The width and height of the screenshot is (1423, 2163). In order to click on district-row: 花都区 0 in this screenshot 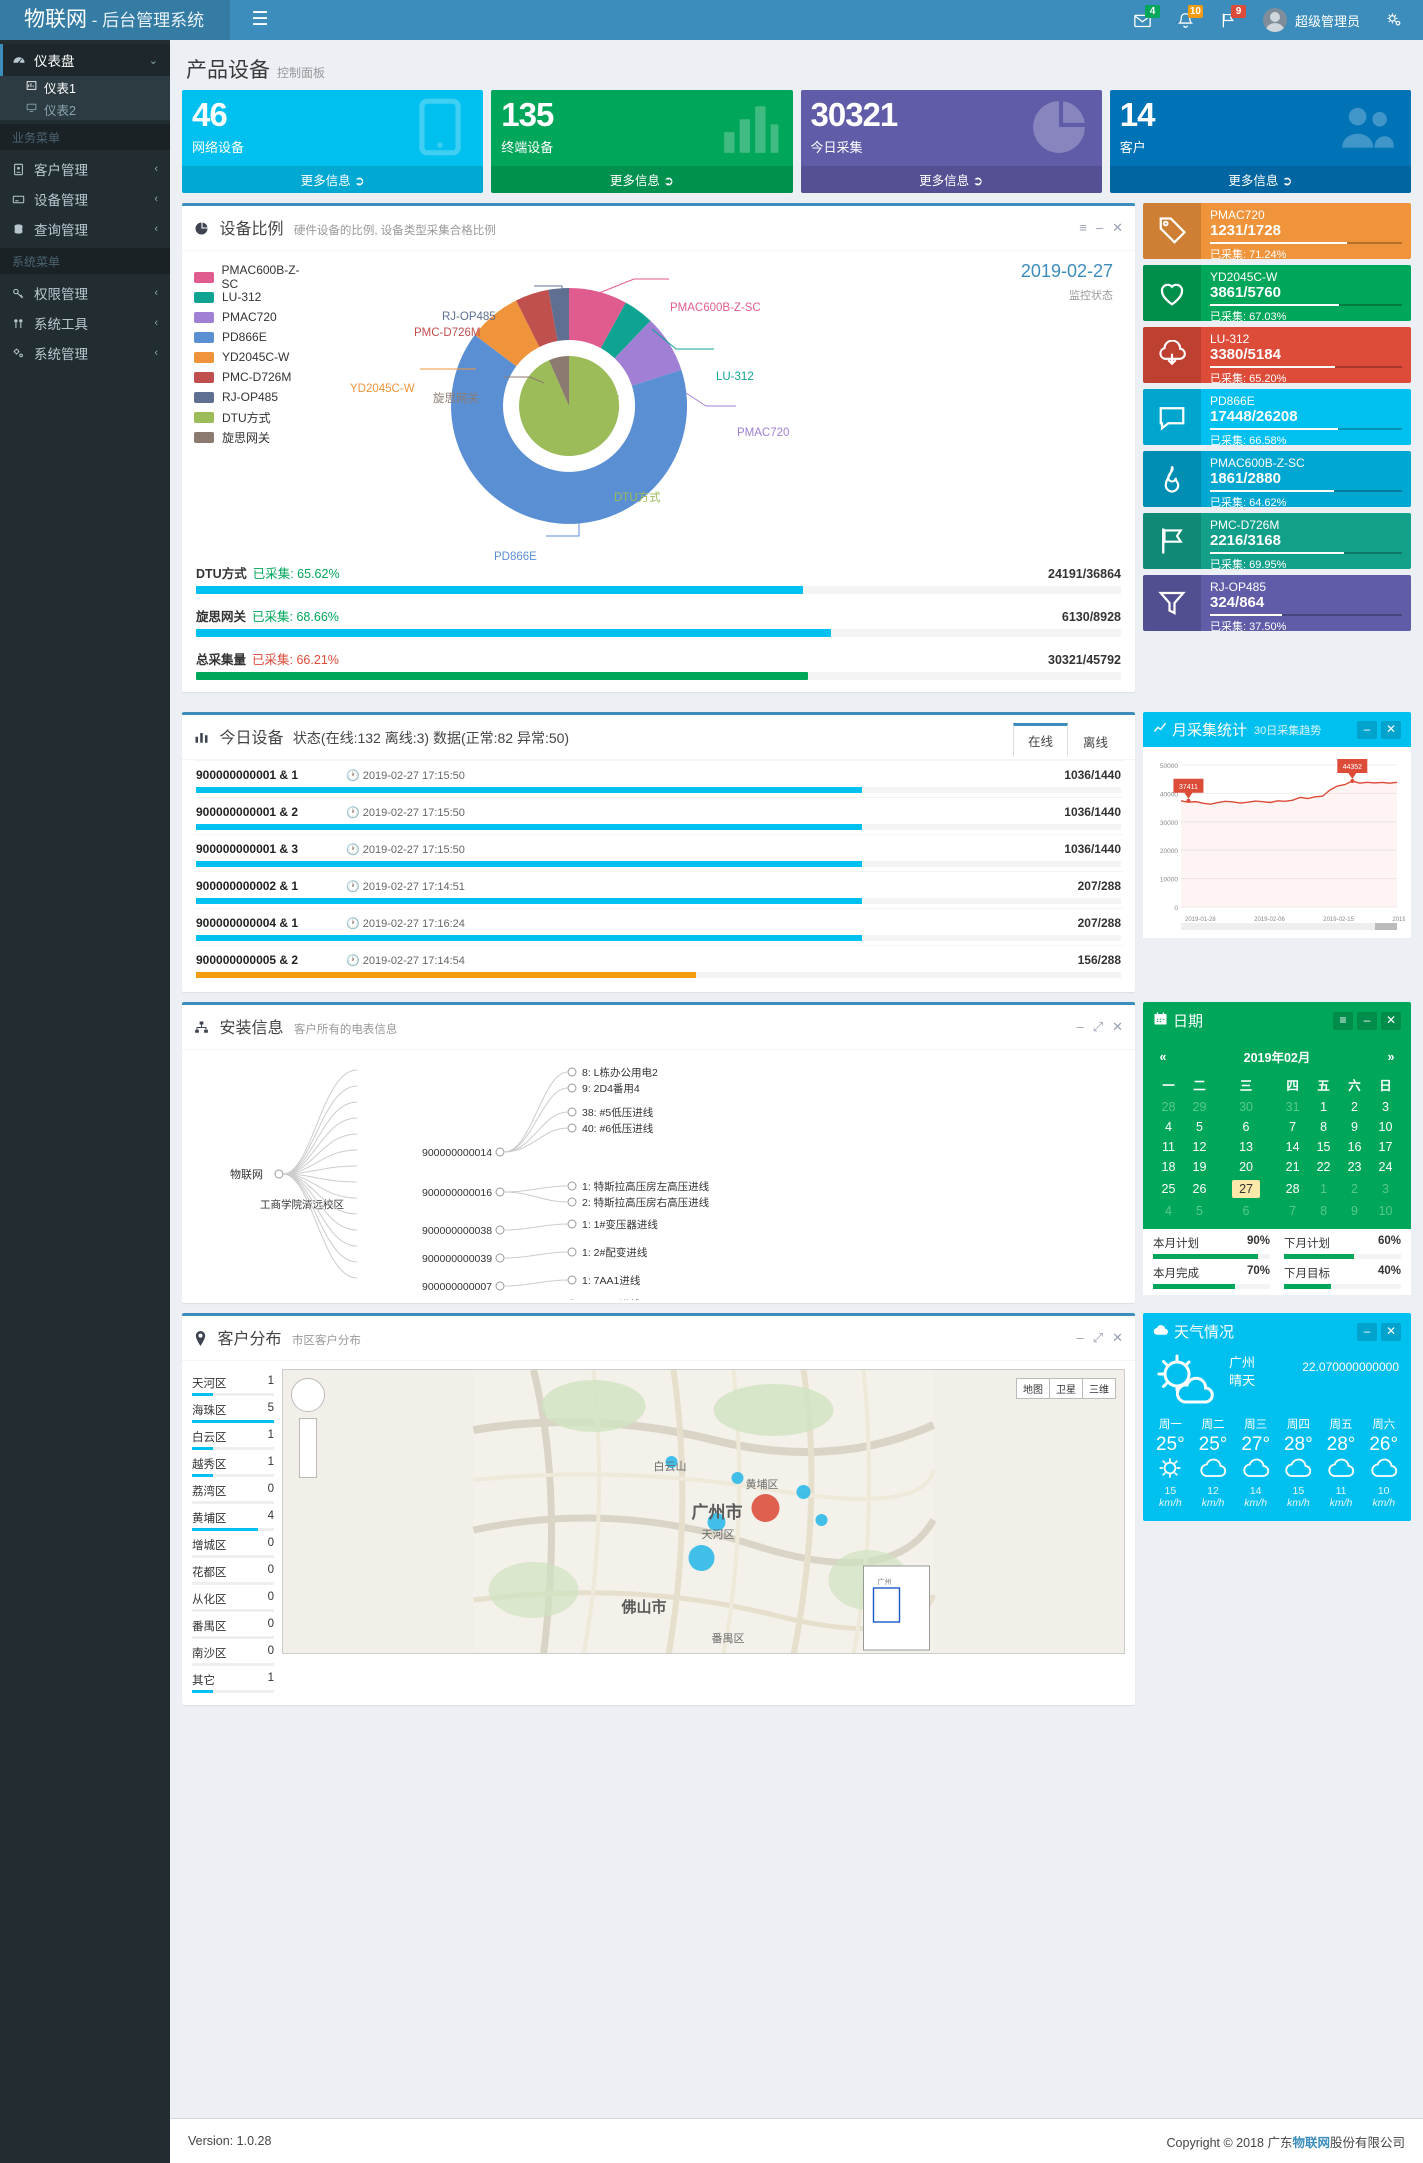, I will do `click(233, 1575)`.